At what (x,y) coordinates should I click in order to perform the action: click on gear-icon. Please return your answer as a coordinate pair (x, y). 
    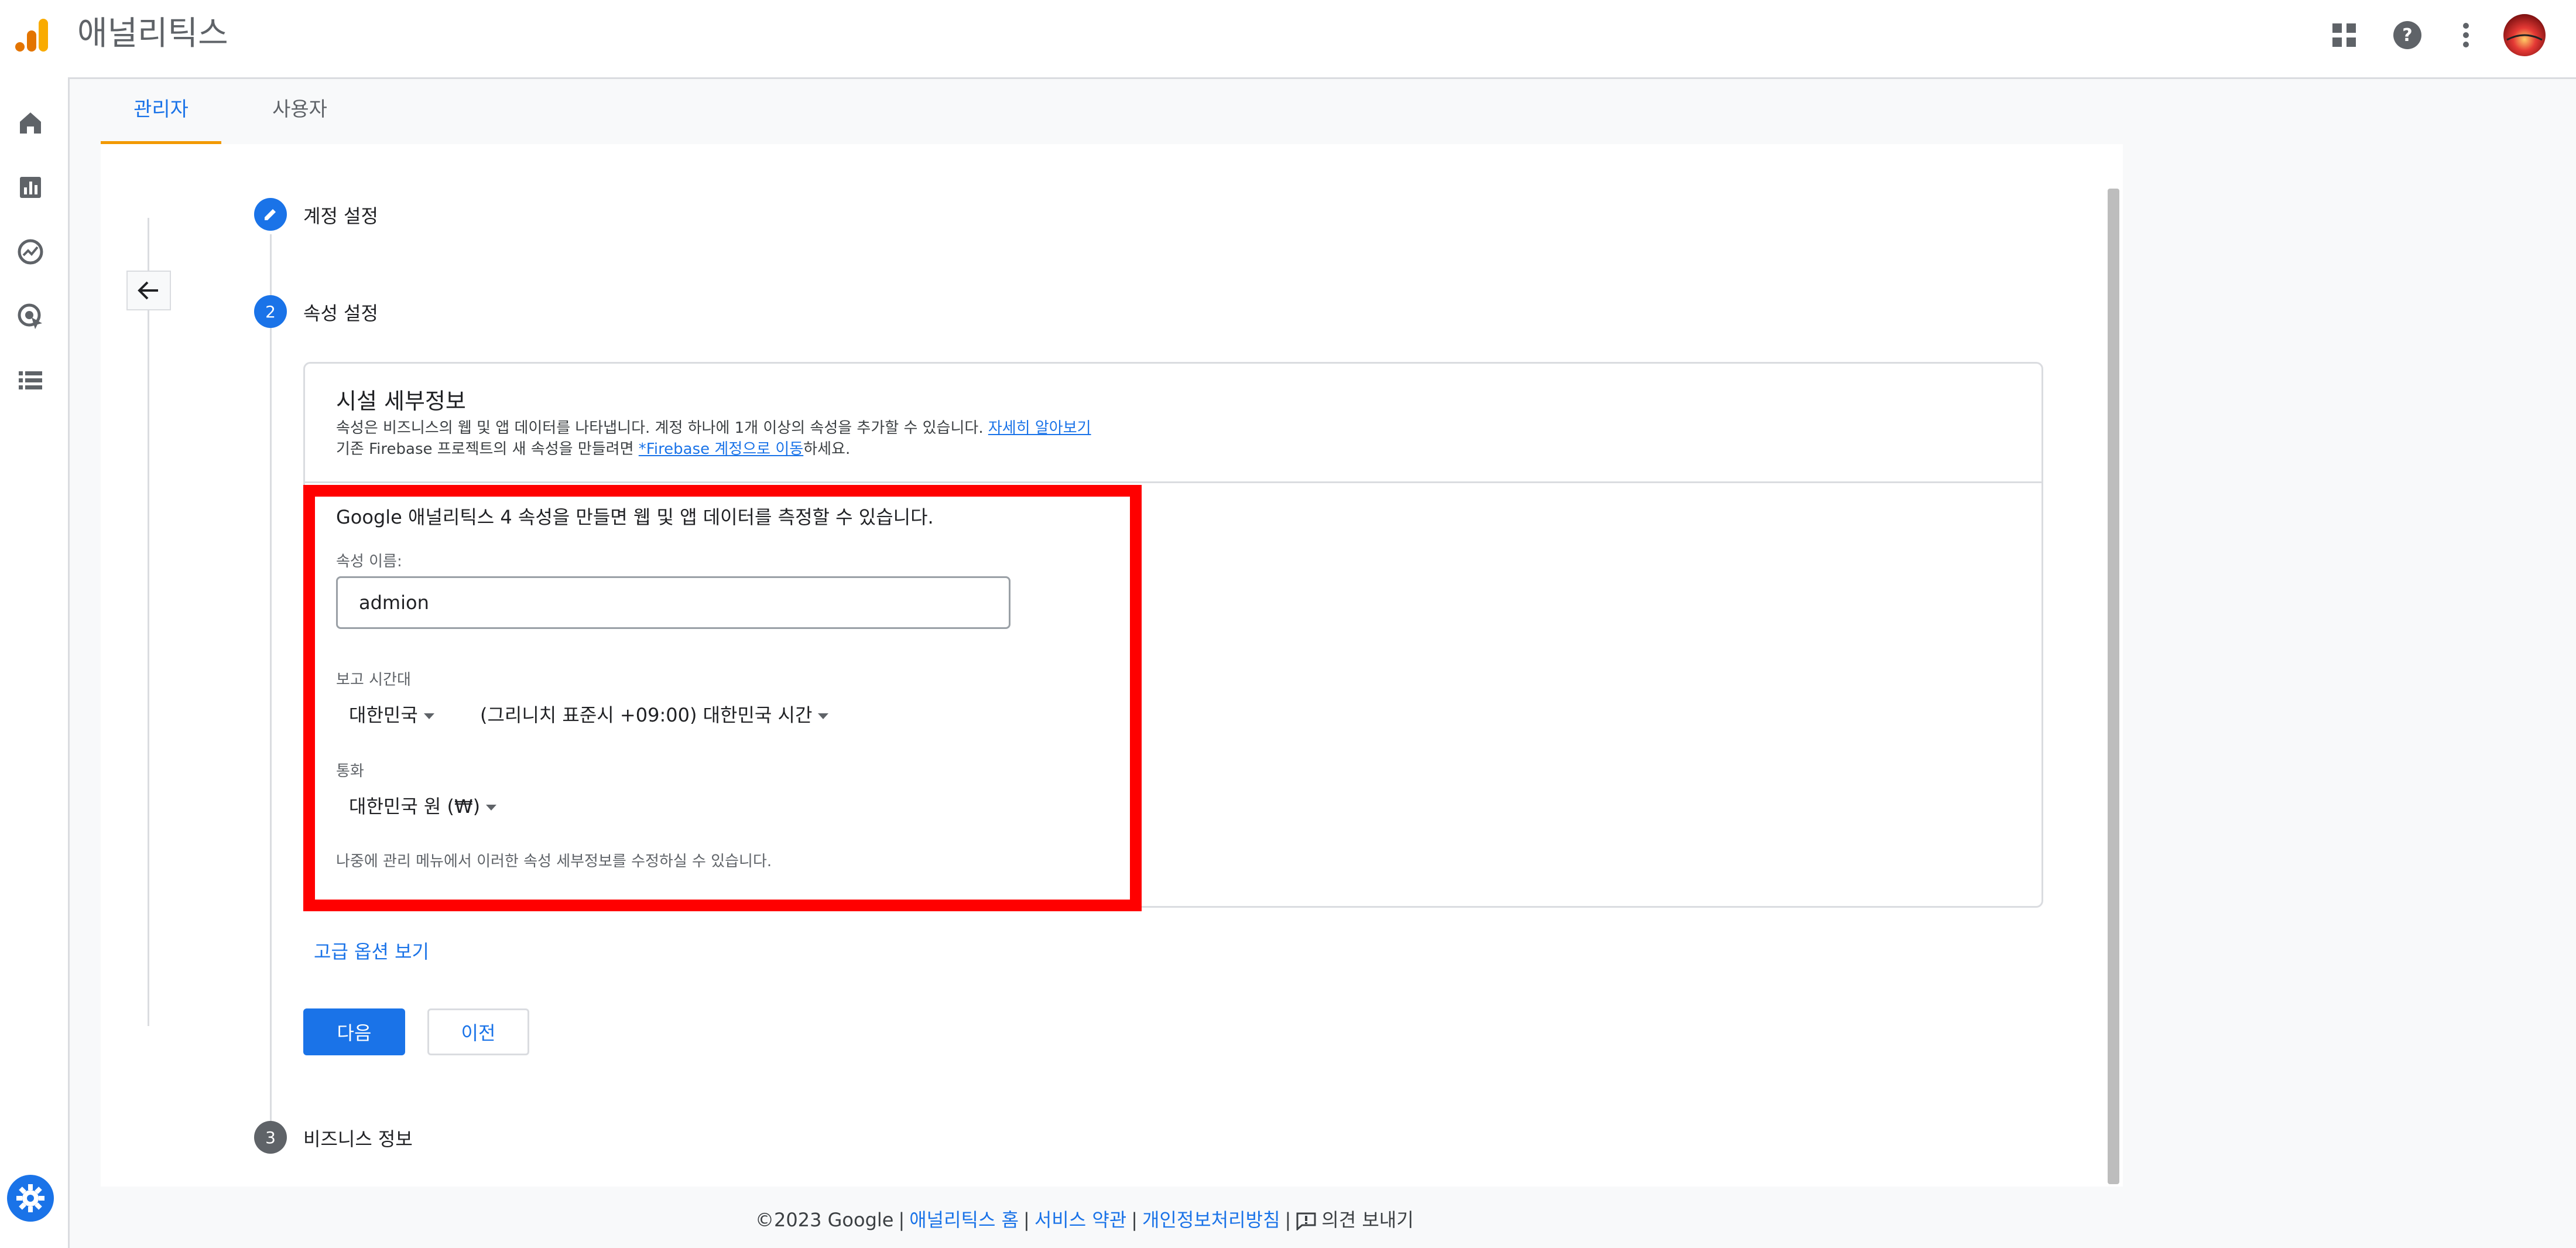
    Looking at the image, I should click on (30, 1198).